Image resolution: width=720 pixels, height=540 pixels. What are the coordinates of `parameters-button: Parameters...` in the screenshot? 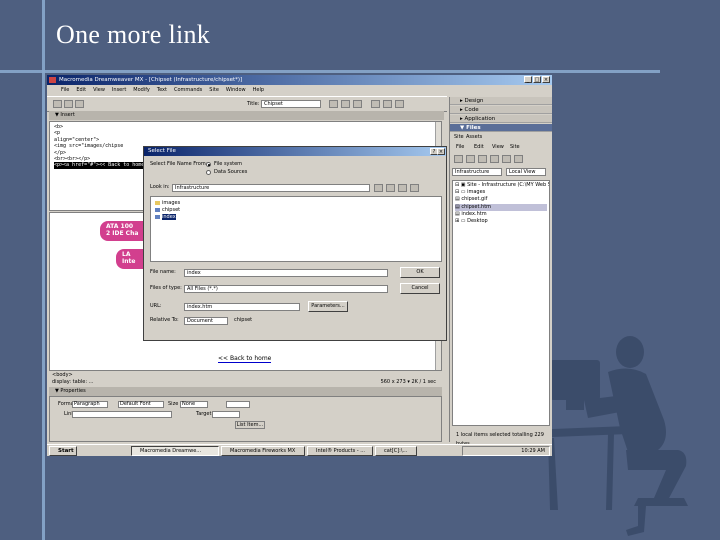 It's located at (328, 306).